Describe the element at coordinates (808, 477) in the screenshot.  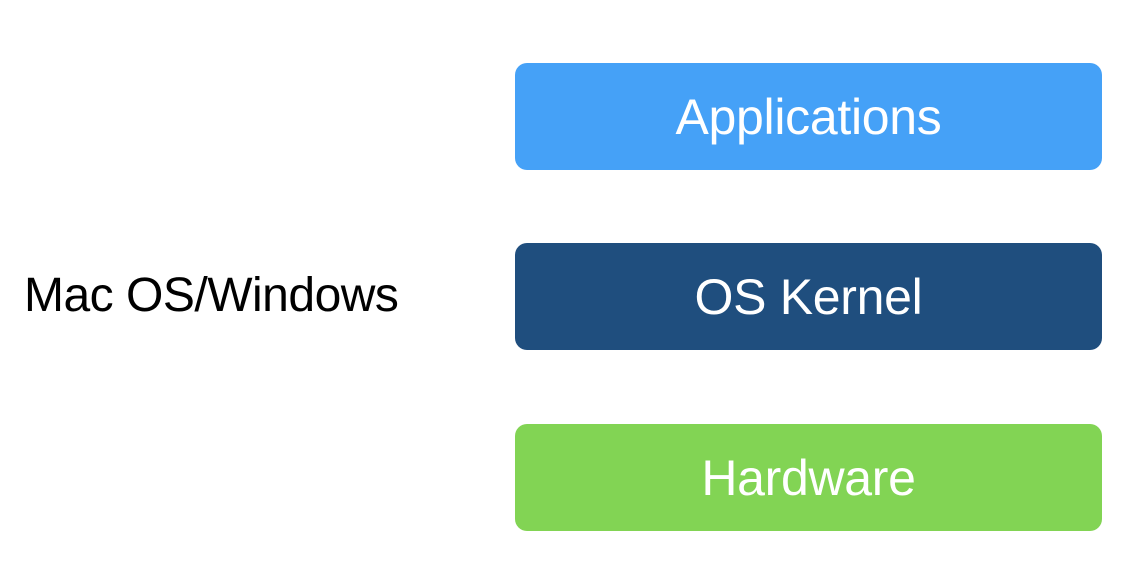
I see `layer-hardware: Hardware` at that location.